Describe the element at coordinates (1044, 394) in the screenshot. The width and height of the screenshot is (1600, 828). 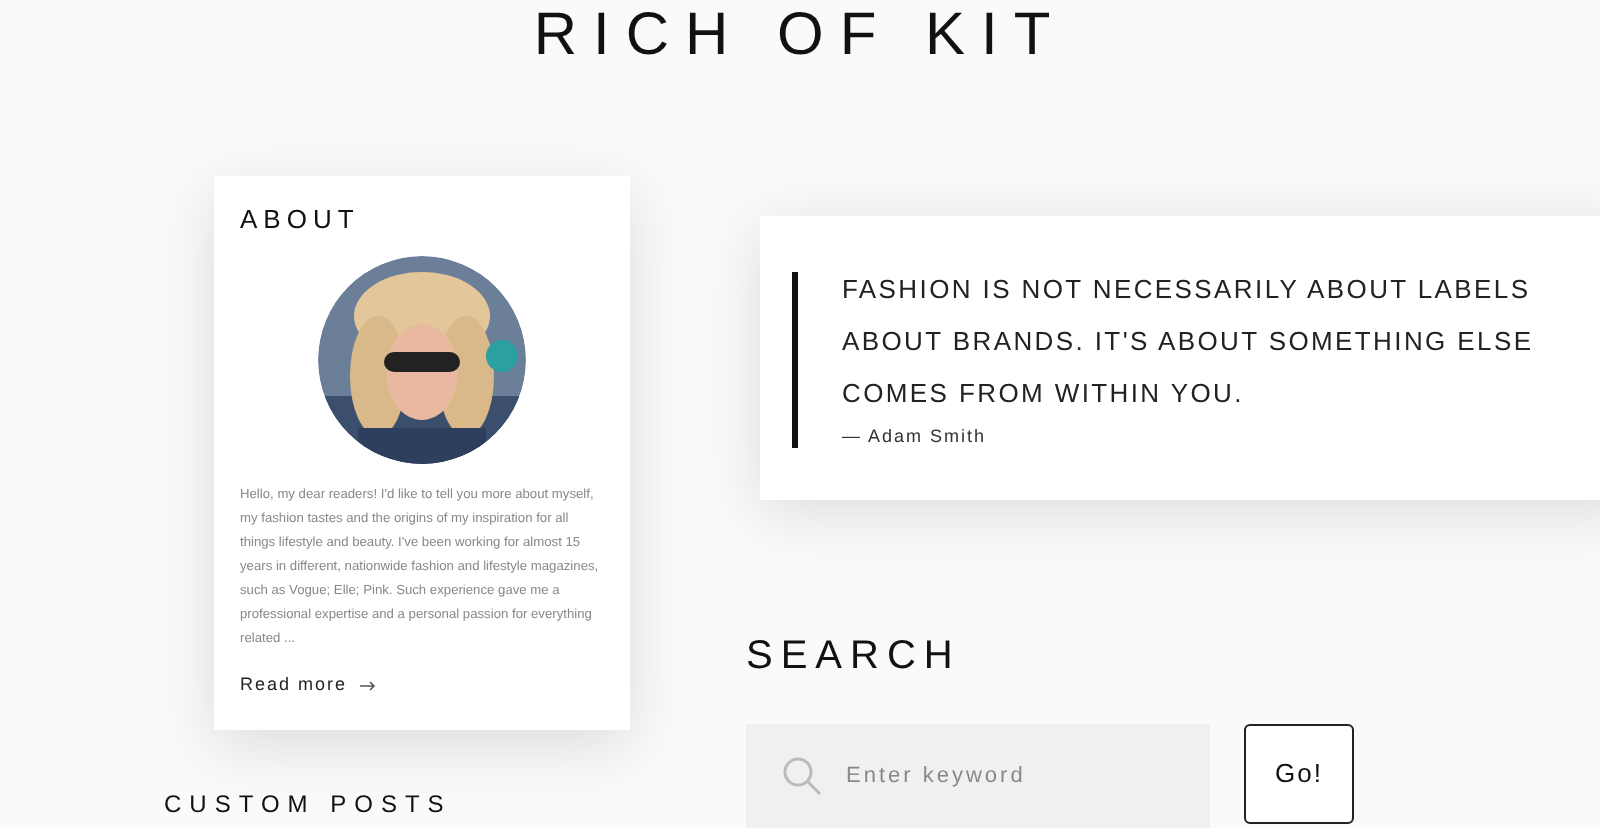
I see `quote-line: COMES FROM WITHIN YOU.` at that location.